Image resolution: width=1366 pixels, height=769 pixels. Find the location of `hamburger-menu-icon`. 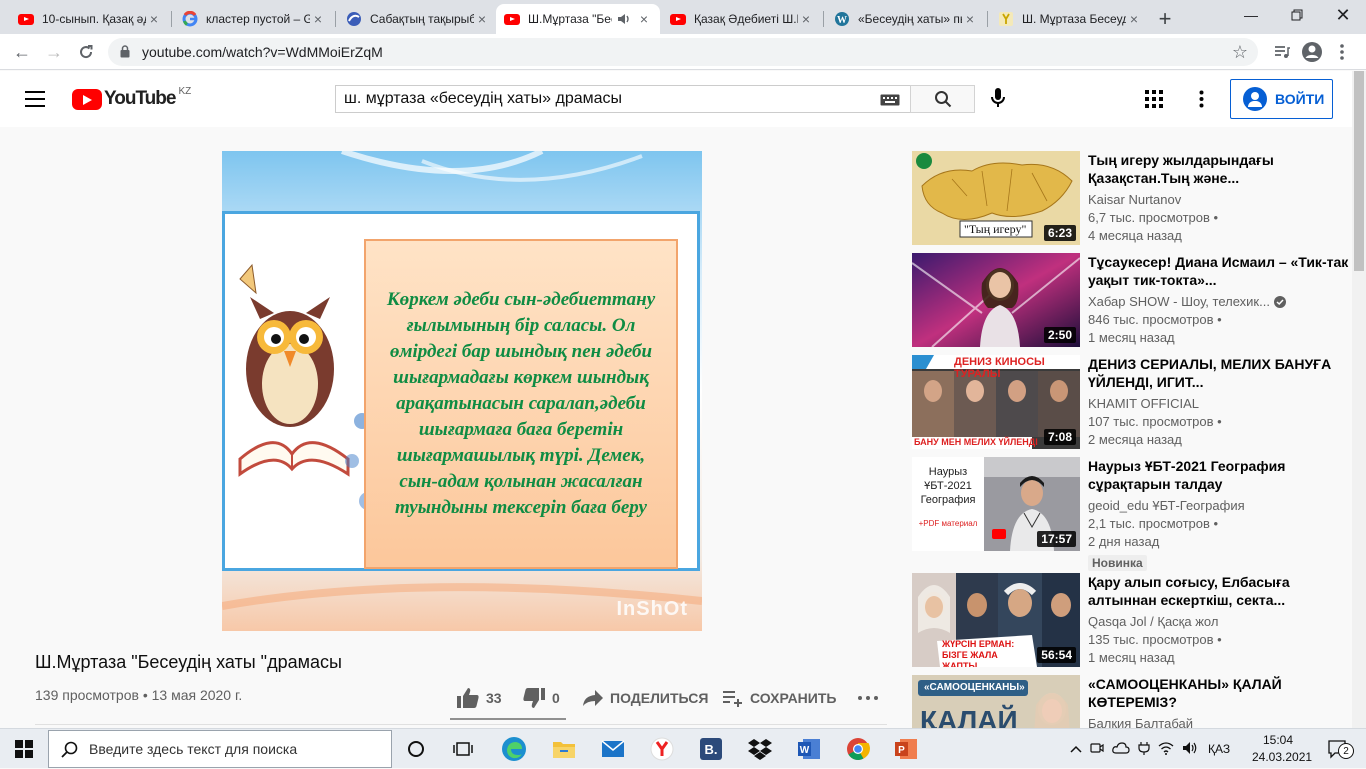

hamburger-menu-icon is located at coordinates (35, 101).